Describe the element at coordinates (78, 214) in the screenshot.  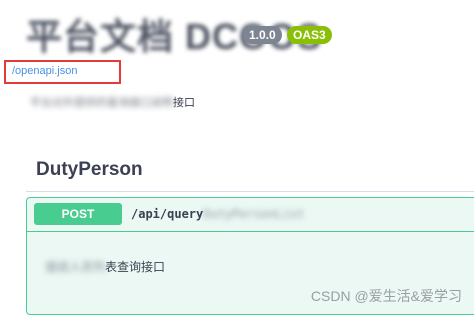
I see `http-method-badge: POST` at that location.